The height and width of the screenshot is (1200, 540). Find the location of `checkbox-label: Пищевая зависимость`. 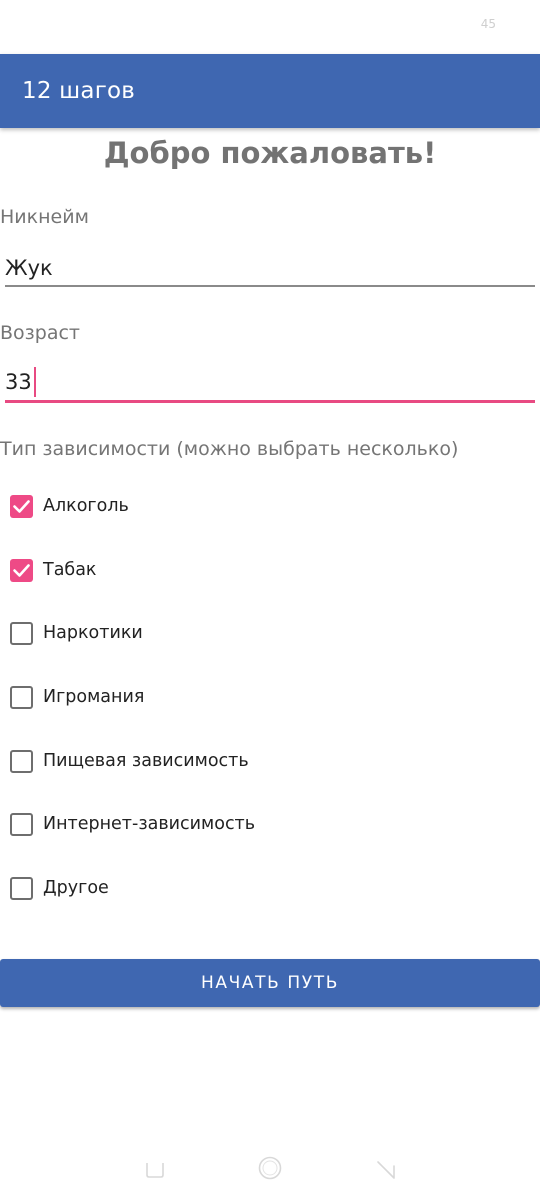

checkbox-label: Пищевая зависимость is located at coordinates (146, 761).